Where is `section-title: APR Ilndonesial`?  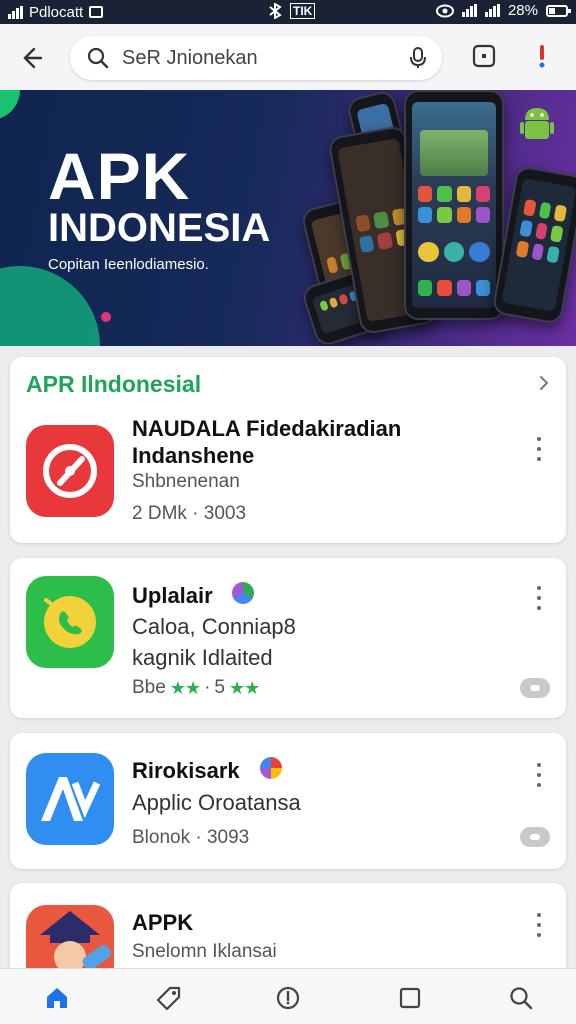 section-title: APR Ilndonesial is located at coordinates (114, 384).